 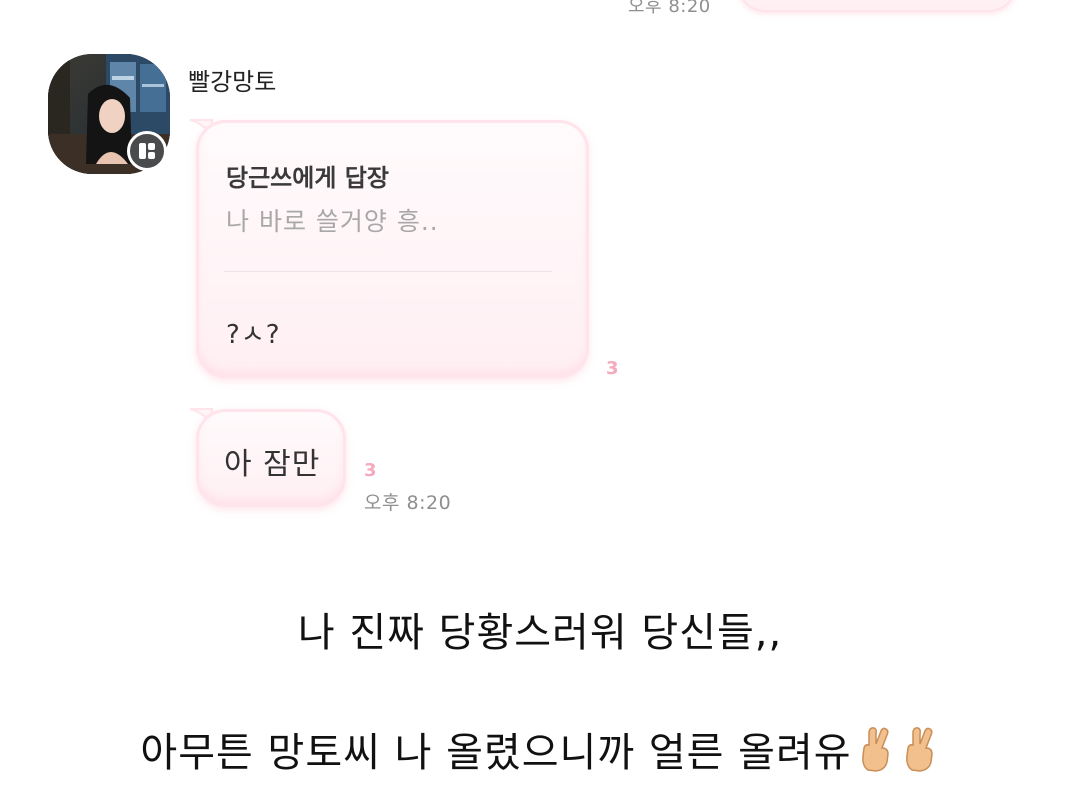 What do you see at coordinates (272, 464) in the screenshot?
I see `message-text: 아 잠만` at bounding box center [272, 464].